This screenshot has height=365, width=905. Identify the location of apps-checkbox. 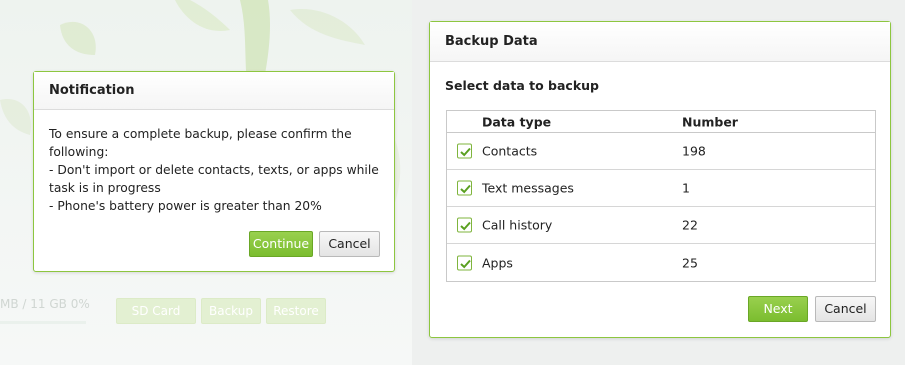
(464, 262).